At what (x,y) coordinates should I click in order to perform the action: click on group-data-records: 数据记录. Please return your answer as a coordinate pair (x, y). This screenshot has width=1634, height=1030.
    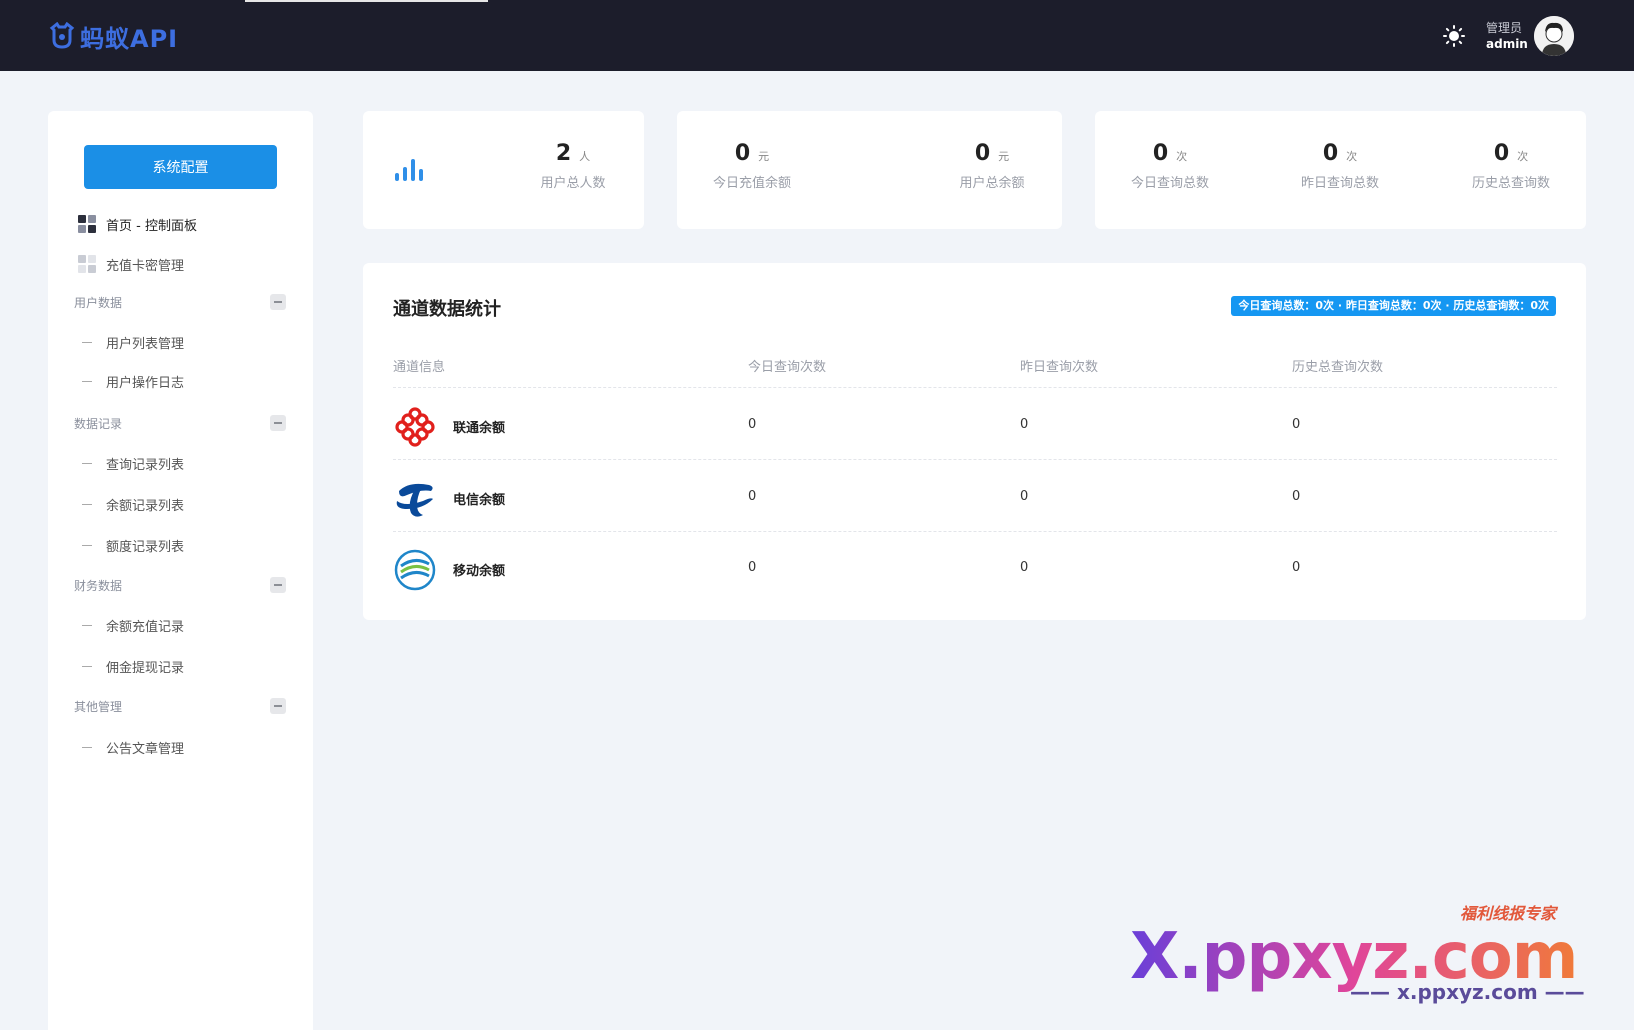
    Looking at the image, I should click on (180, 423).